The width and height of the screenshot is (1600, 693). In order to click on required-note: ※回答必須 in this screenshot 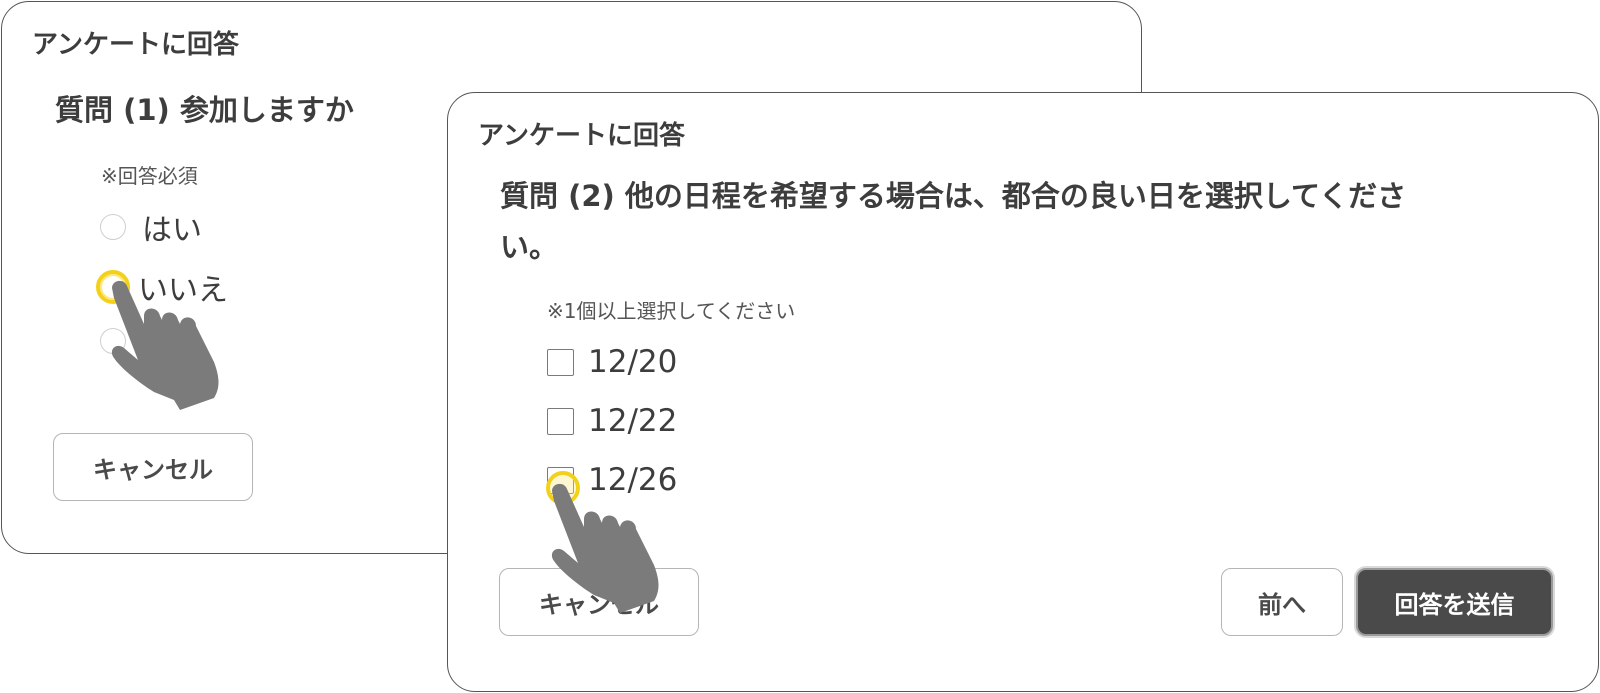, I will do `click(149, 176)`.